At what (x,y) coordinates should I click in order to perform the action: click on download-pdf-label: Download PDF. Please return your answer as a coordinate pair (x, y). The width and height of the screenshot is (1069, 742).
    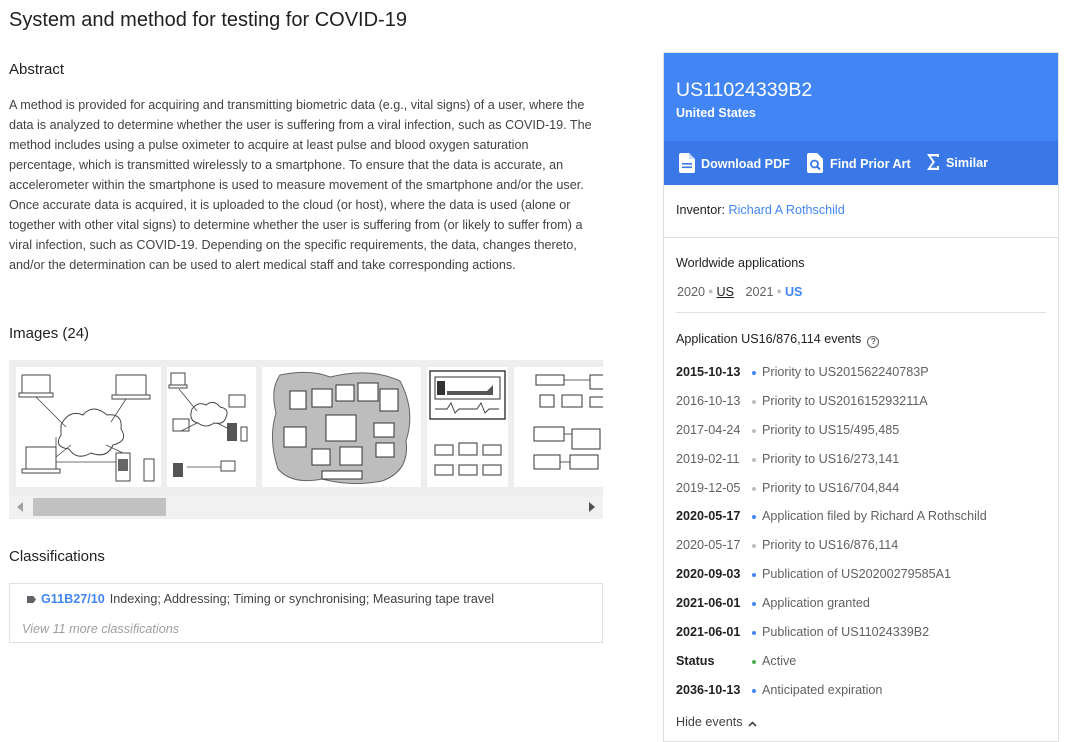
    Looking at the image, I should click on (745, 163).